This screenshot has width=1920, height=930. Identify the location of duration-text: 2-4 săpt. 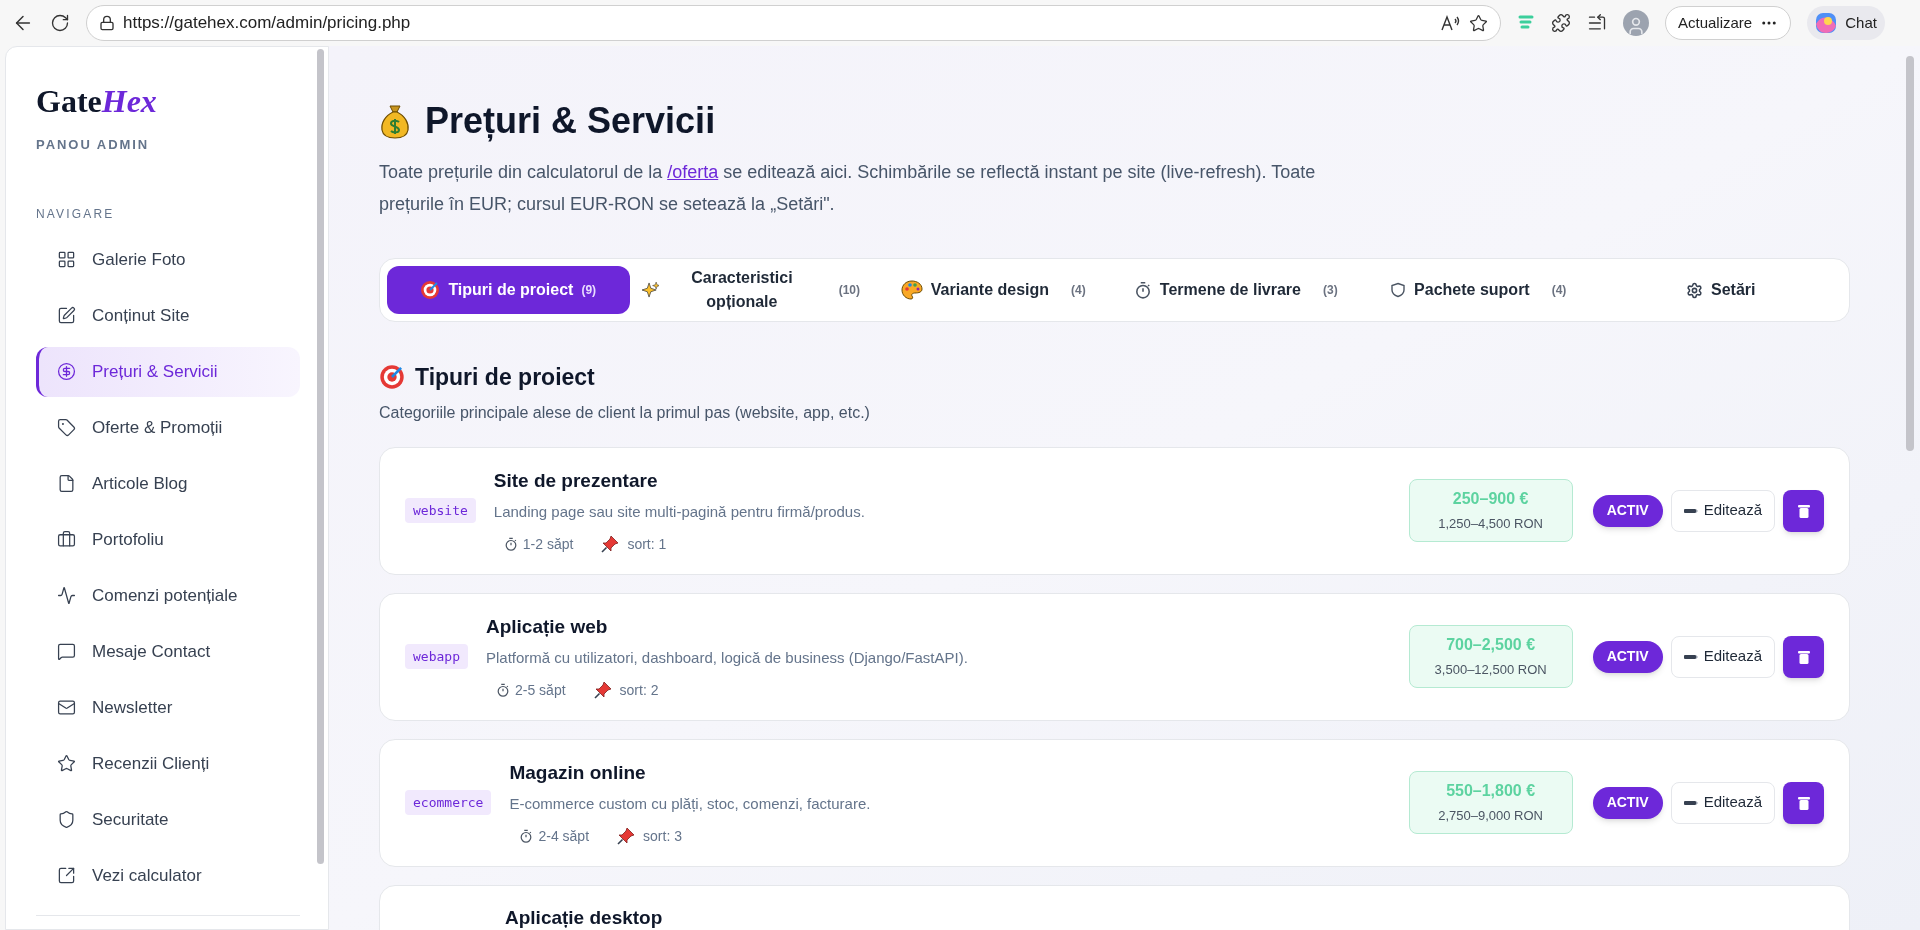
(564, 836).